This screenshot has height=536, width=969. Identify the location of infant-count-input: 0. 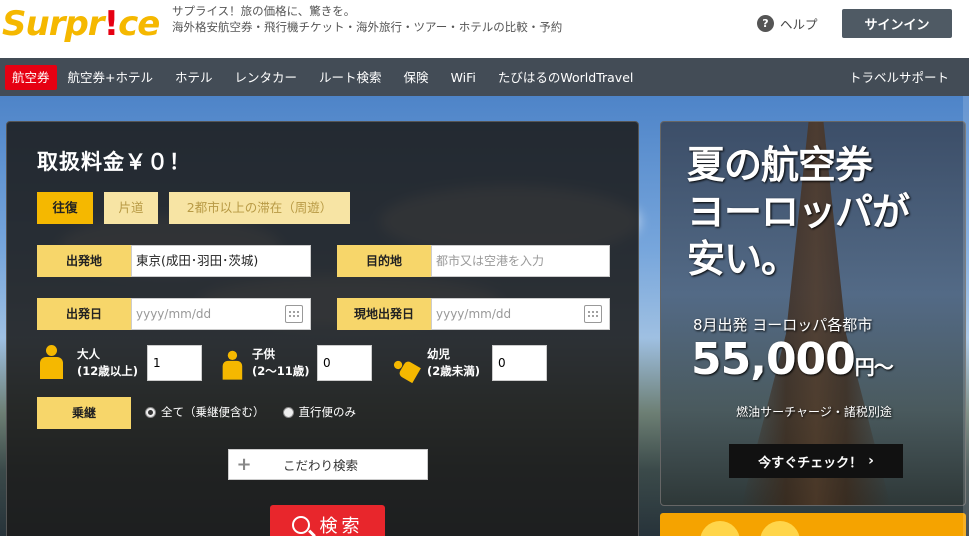
(519, 363).